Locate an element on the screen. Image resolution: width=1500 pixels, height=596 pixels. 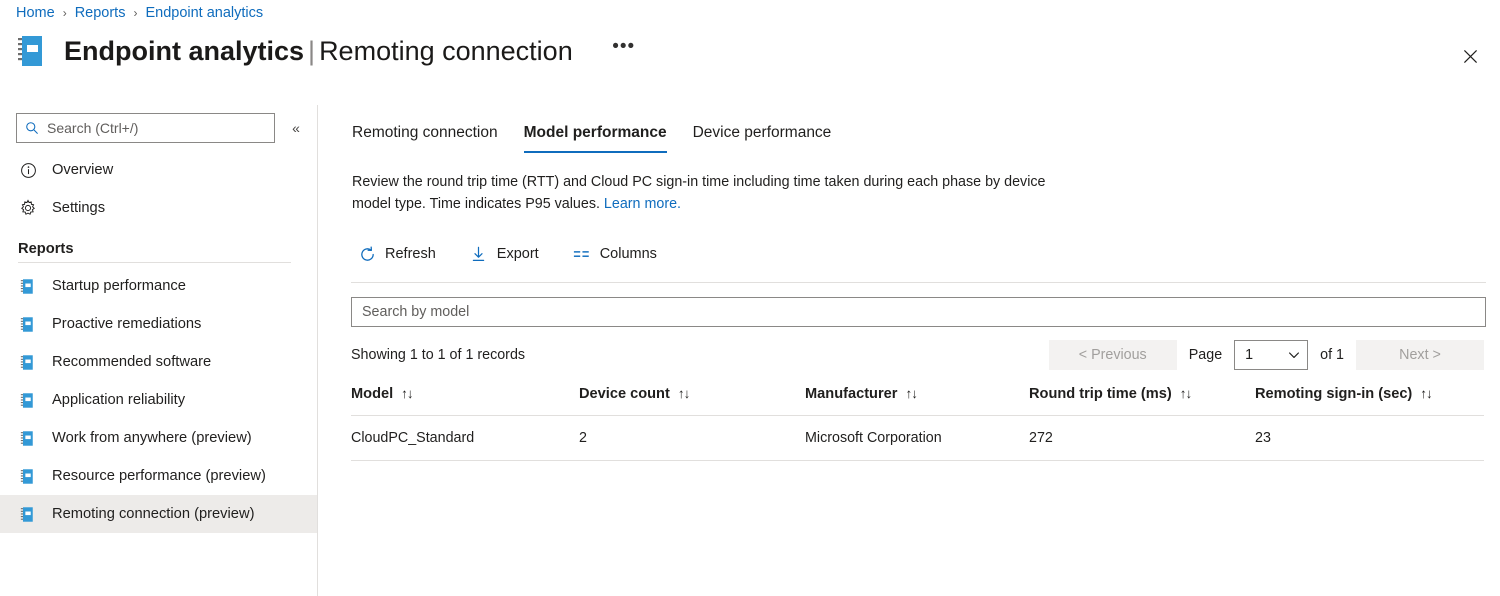
sidebar-item-recommended-software: Recommended software is located at coordinates (158, 362).